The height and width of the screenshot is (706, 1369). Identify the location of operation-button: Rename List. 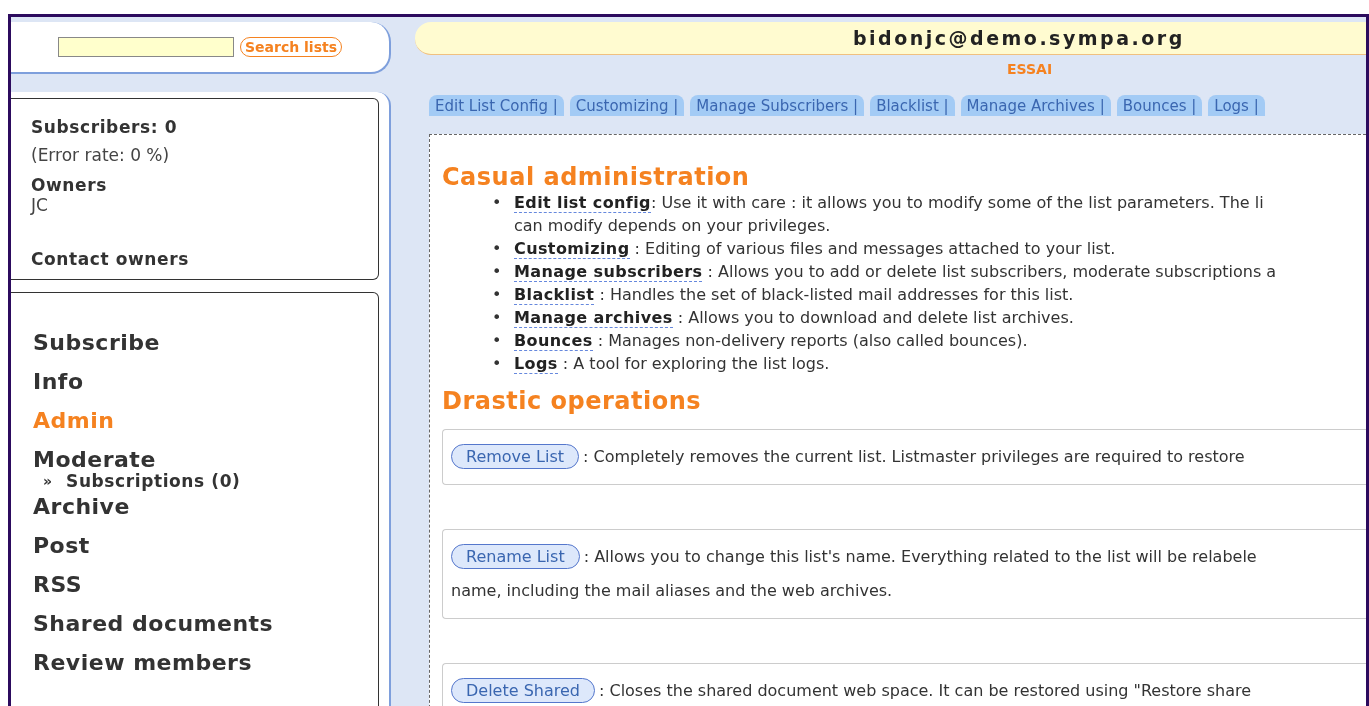
(515, 556).